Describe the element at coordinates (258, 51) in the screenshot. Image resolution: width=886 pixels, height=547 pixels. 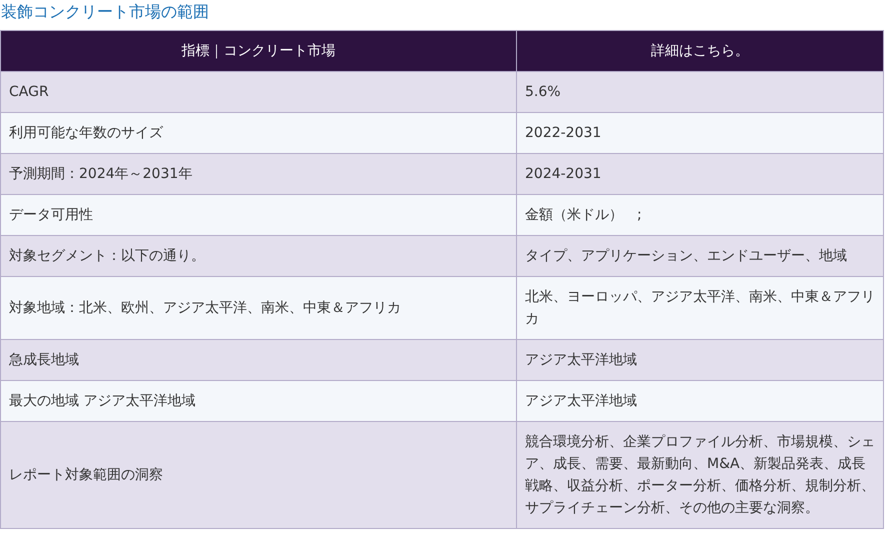
I see `column-header: 指標｜コンクリート市場` at that location.